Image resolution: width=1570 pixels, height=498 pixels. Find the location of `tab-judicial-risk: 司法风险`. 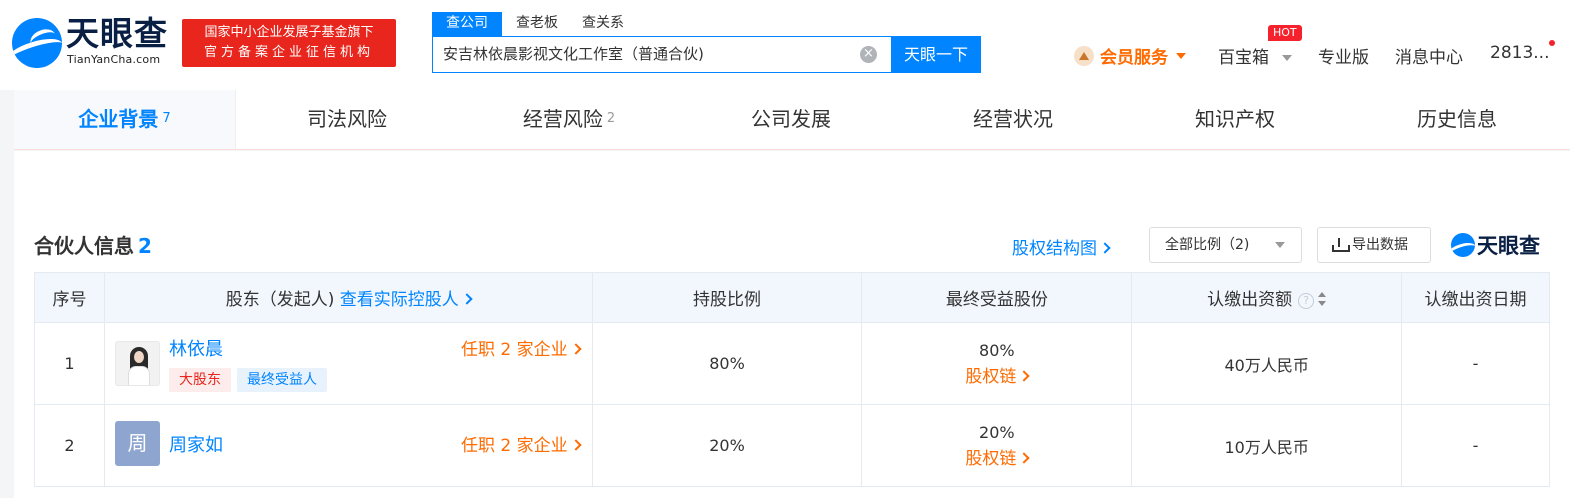

tab-judicial-risk: 司法风险 is located at coordinates (347, 119).